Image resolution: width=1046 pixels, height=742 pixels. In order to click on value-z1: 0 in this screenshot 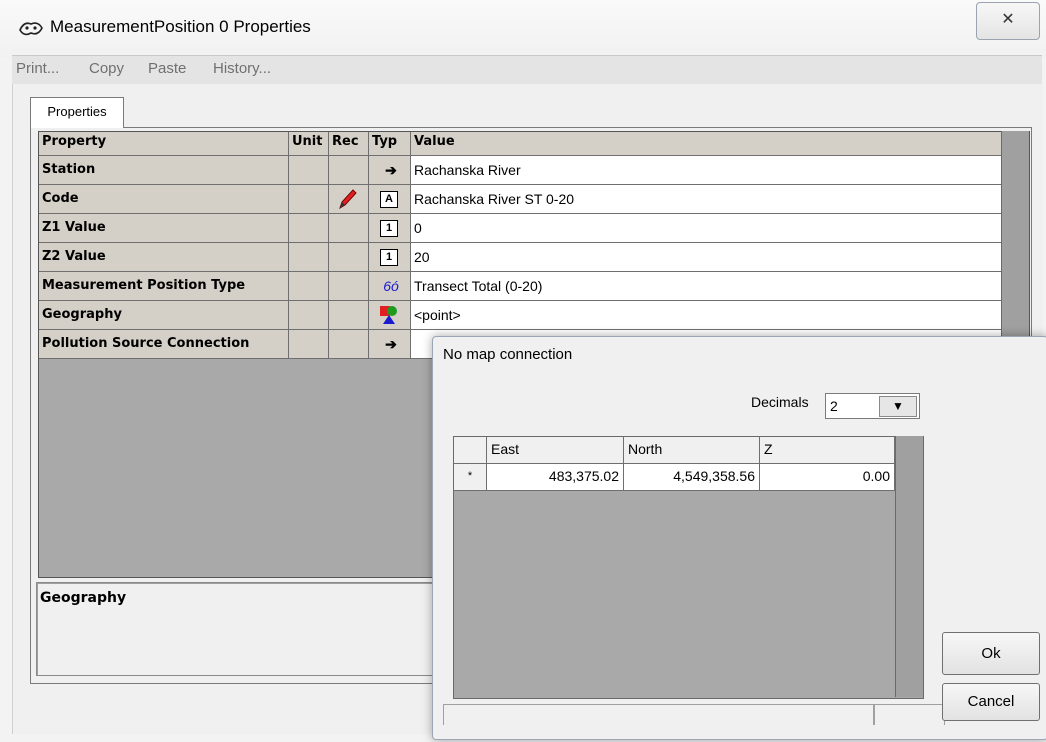, I will do `click(706, 228)`.